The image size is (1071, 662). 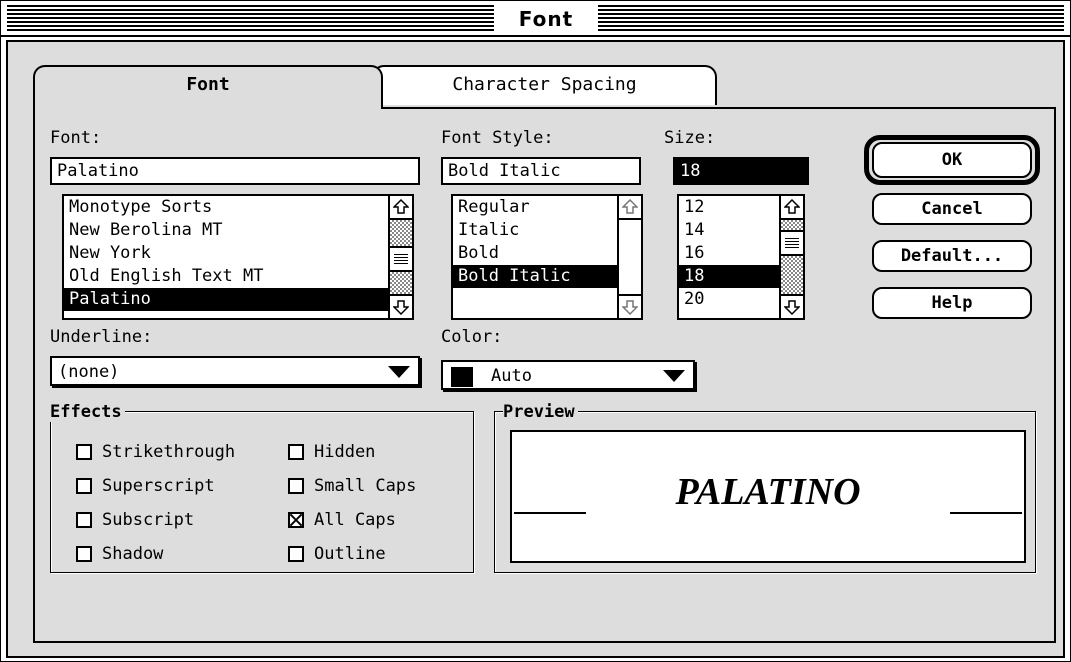 What do you see at coordinates (497, 138) in the screenshot?
I see `font-style-label: Font Style:` at bounding box center [497, 138].